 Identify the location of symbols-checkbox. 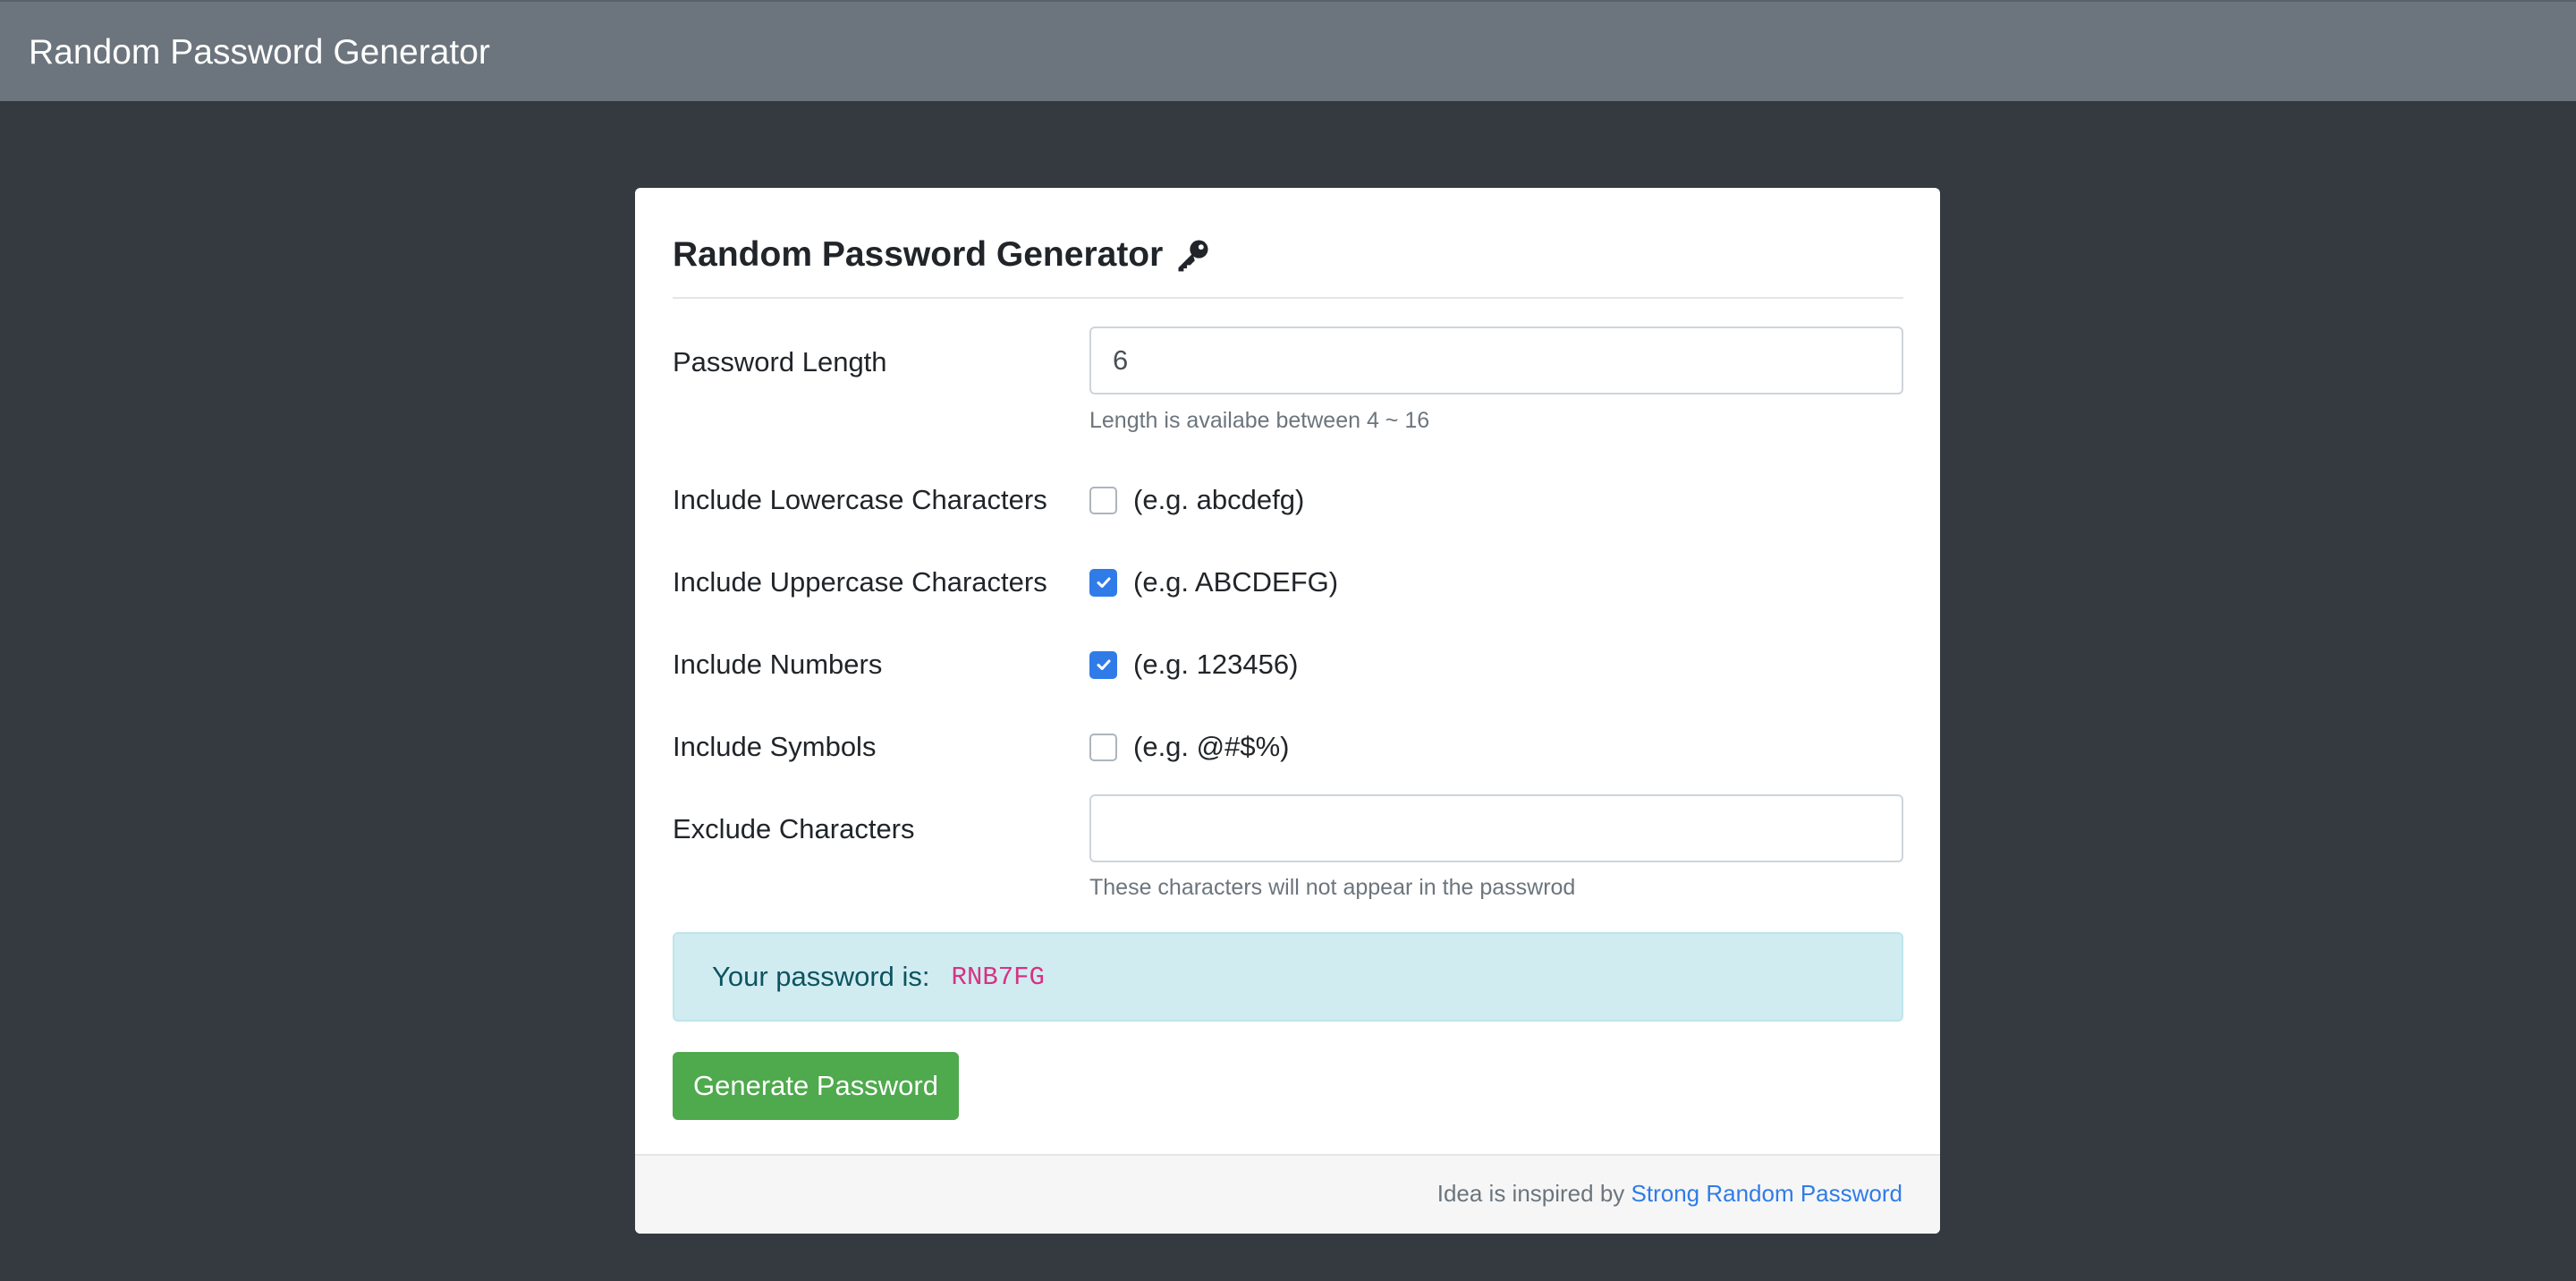
(1103, 747).